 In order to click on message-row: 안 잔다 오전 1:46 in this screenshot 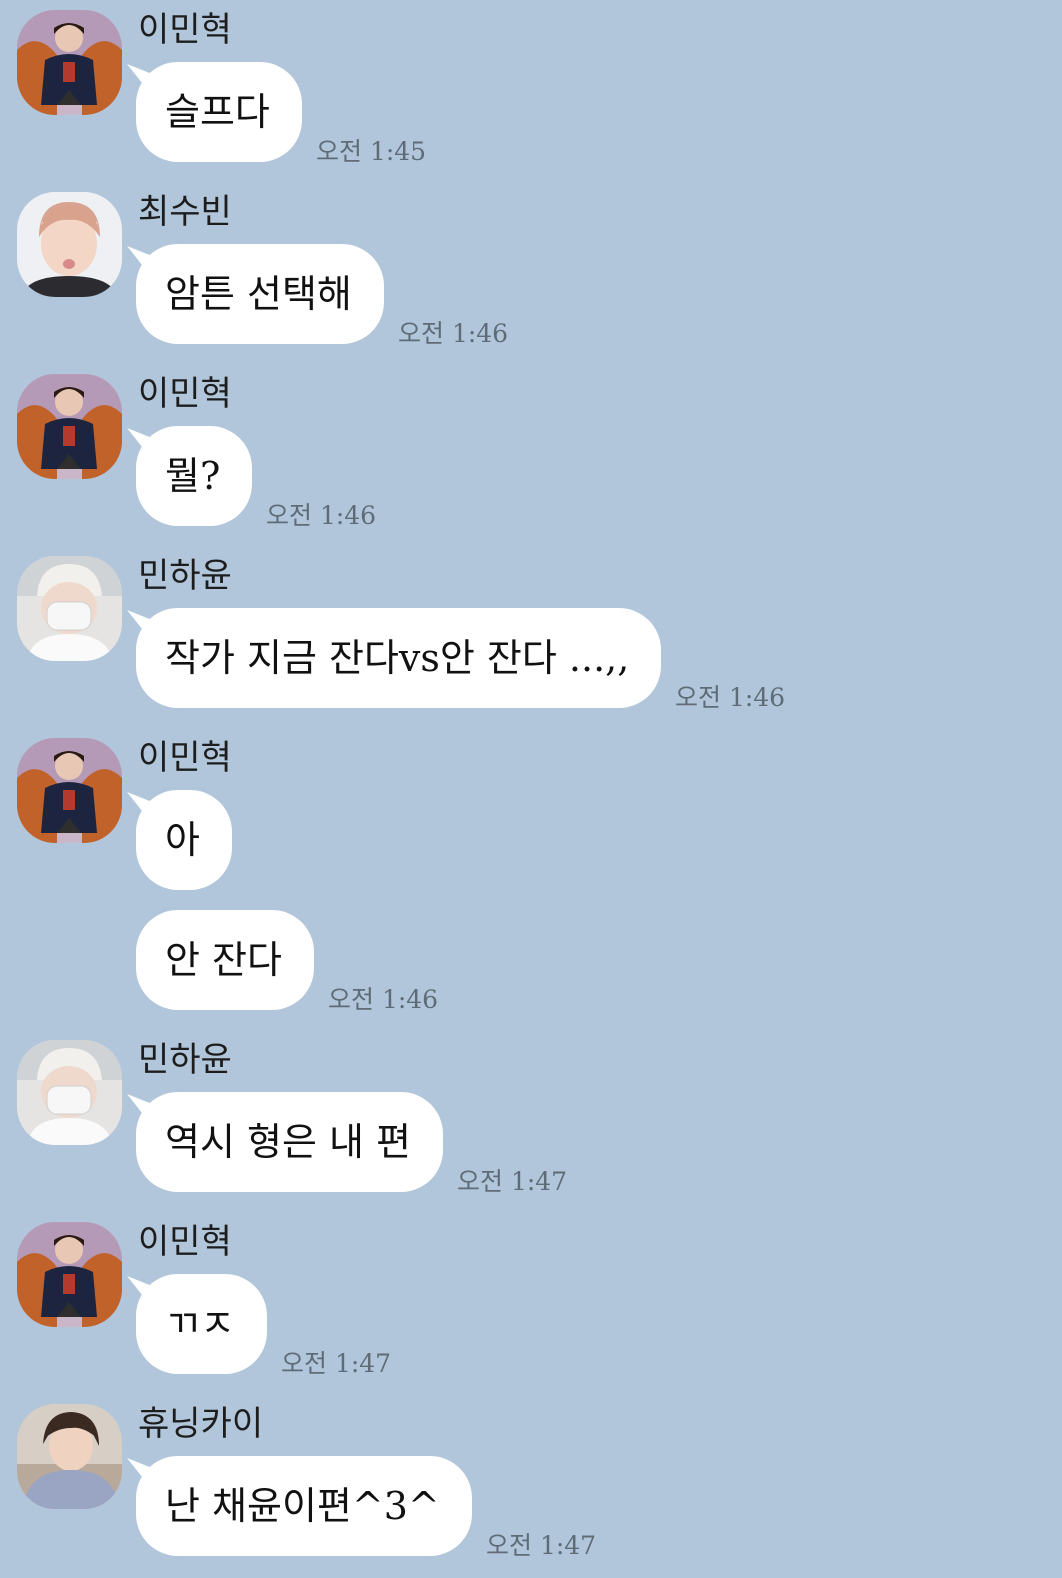, I will do `click(287, 962)`.